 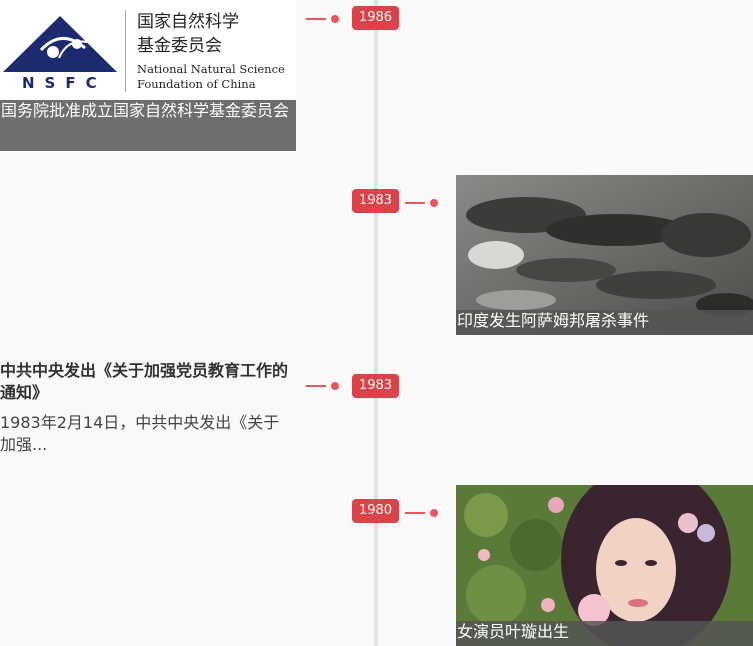 I want to click on event-title: 中共中央发出《关于加强党员教育工作的通知》, so click(x=145, y=382).